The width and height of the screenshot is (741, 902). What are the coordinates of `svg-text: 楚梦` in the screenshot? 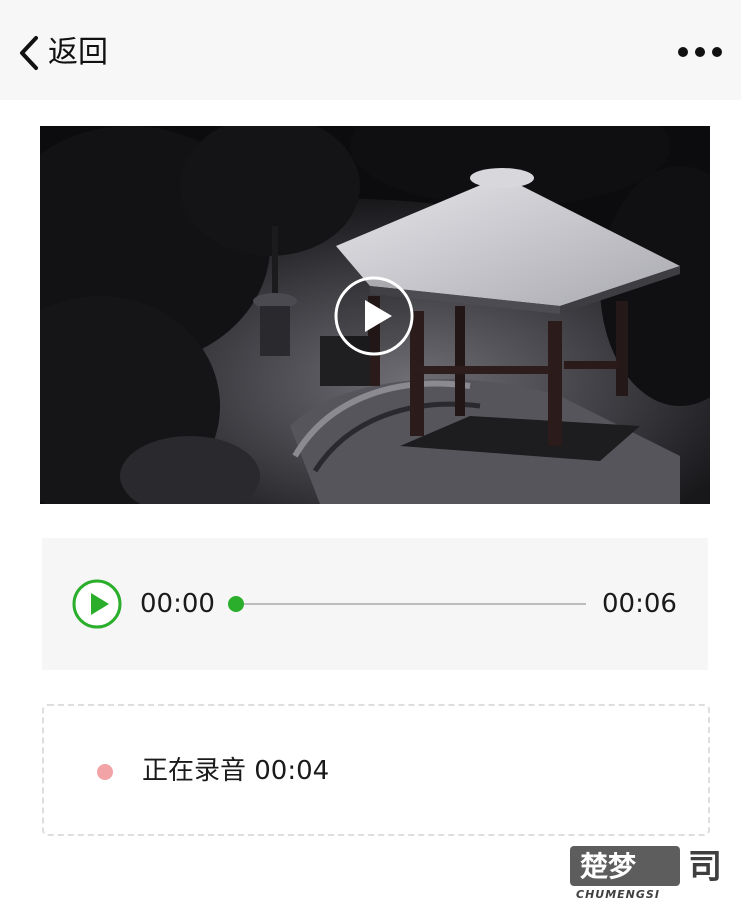 It's located at (608, 866).